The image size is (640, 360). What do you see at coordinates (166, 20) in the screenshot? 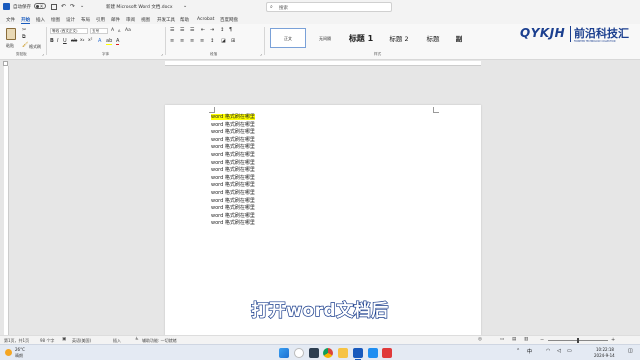
I see `menu-tab-10: 开发工具` at bounding box center [166, 20].